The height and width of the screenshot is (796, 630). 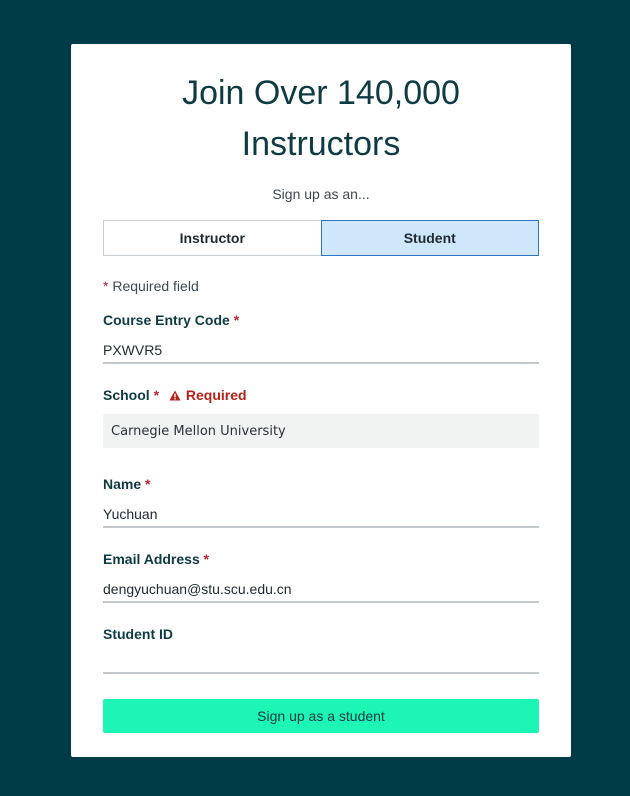 I want to click on name-label: Name *, so click(x=126, y=484).